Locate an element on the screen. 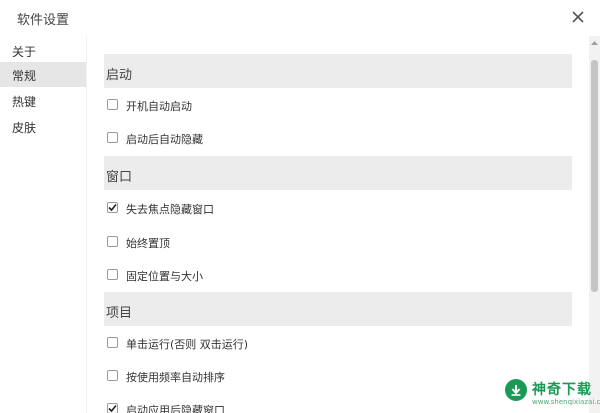 The width and height of the screenshot is (600, 413). option-hide-on-blur: 失去焦点隐藏窗口 is located at coordinates (334, 209).